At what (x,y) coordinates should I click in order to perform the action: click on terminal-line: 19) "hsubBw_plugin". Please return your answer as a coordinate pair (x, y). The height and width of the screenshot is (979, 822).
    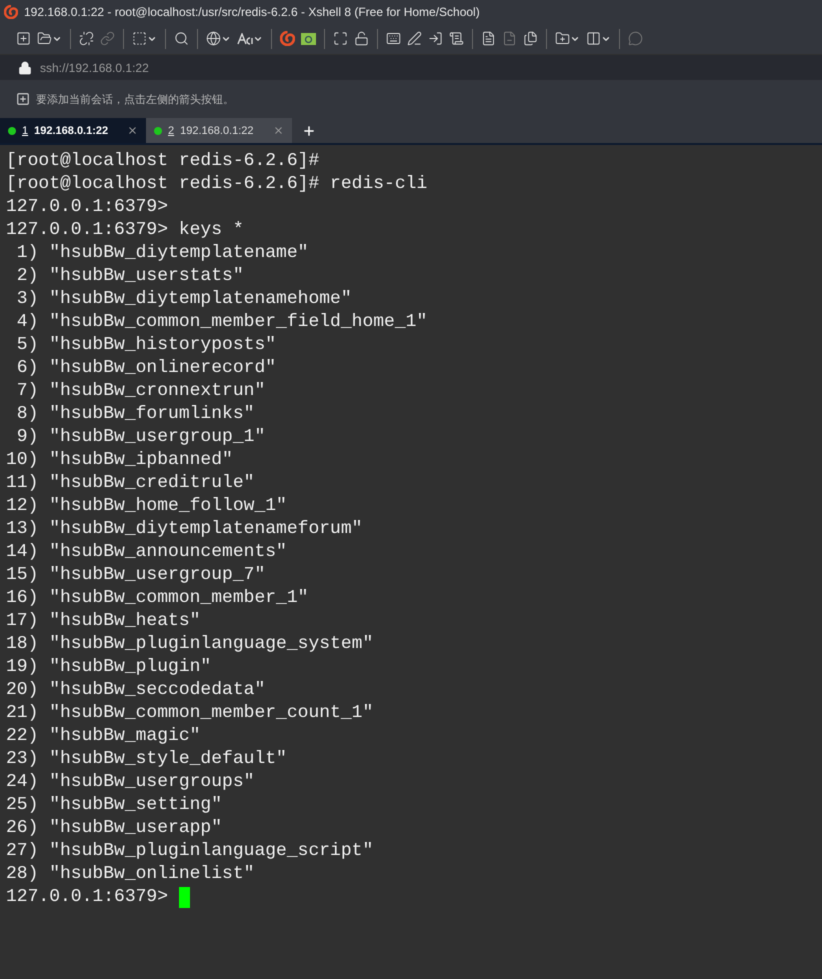
    Looking at the image, I should click on (109, 667).